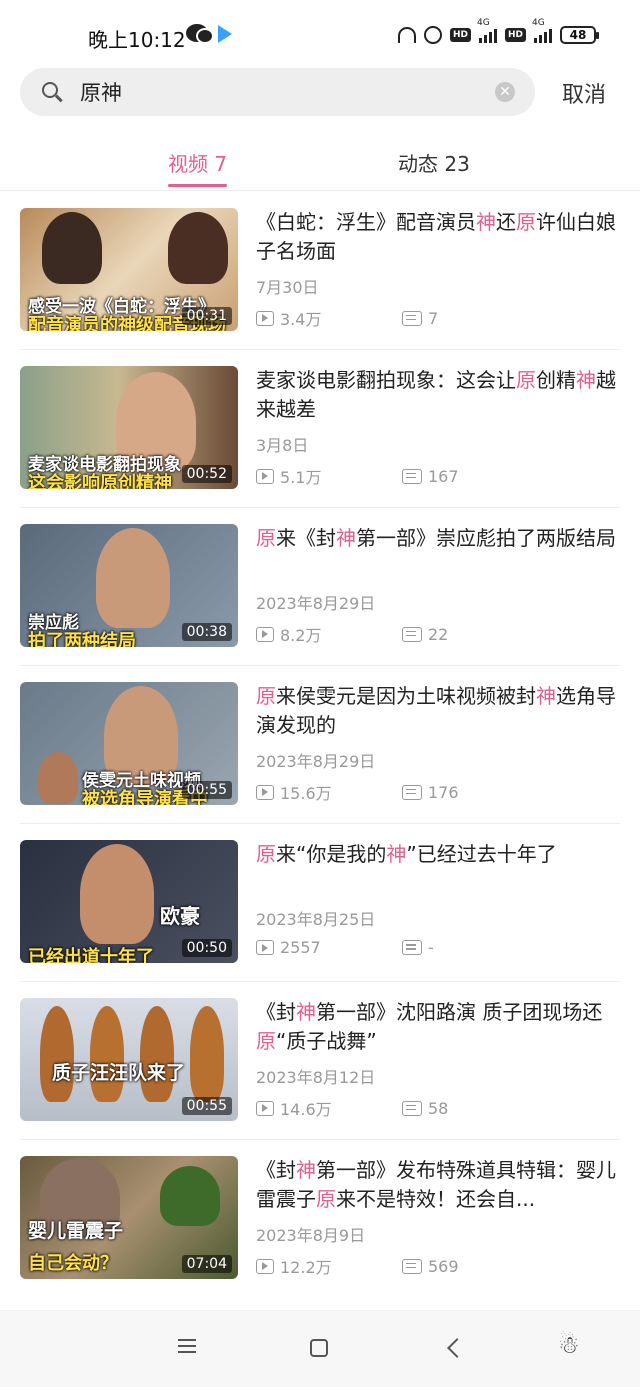 This screenshot has height=1387, width=640. What do you see at coordinates (438, 711) in the screenshot?
I see `video-title: 原来侯雯元是因为土味视频被封神选角导演发现的` at bounding box center [438, 711].